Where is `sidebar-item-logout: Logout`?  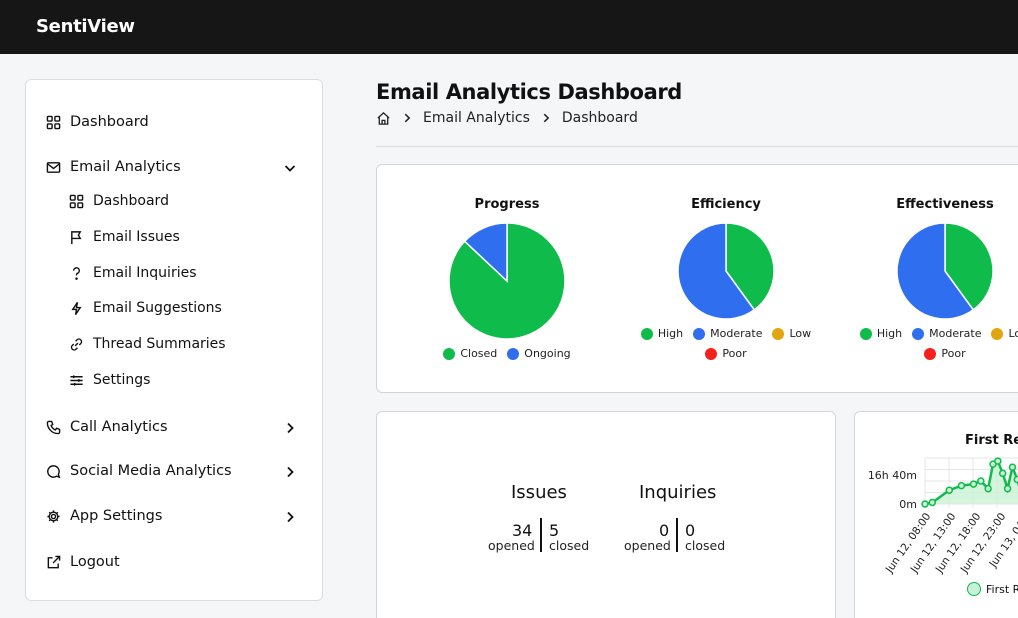 sidebar-item-logout: Logout is located at coordinates (82, 562).